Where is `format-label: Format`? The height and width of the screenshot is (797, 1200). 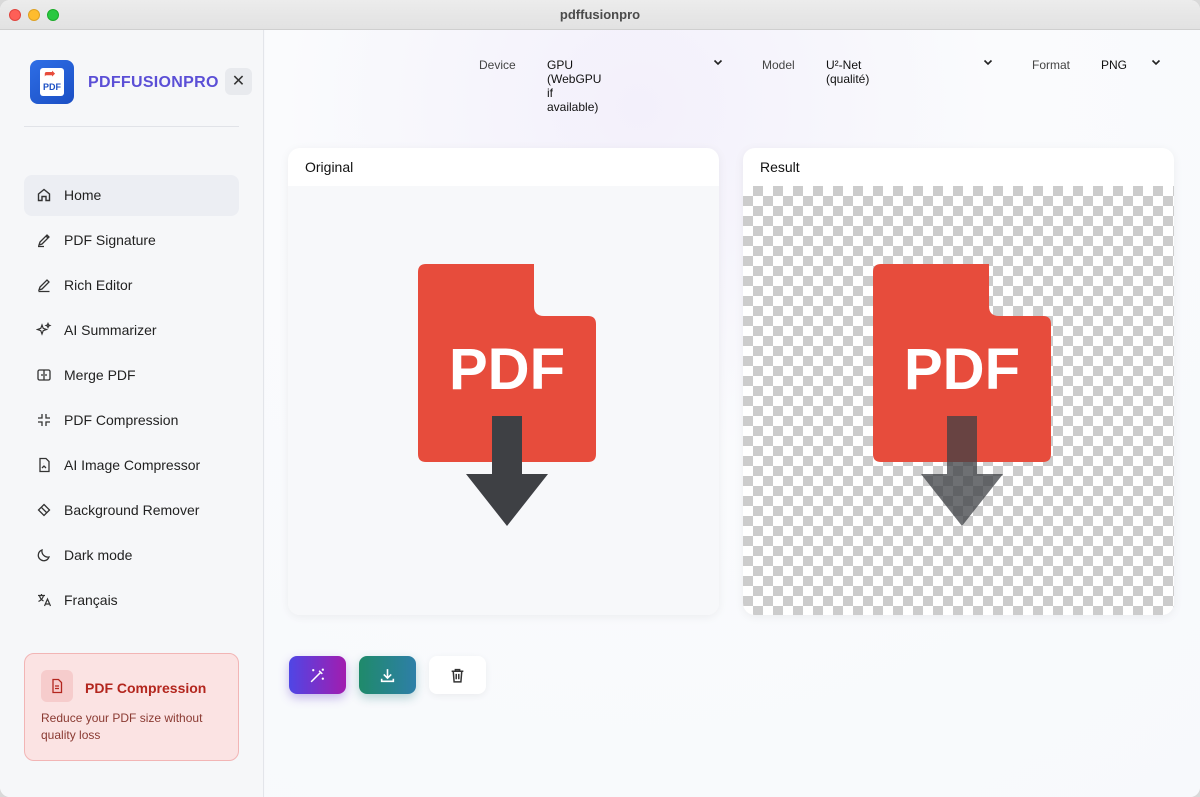 format-label: Format is located at coordinates (1051, 65).